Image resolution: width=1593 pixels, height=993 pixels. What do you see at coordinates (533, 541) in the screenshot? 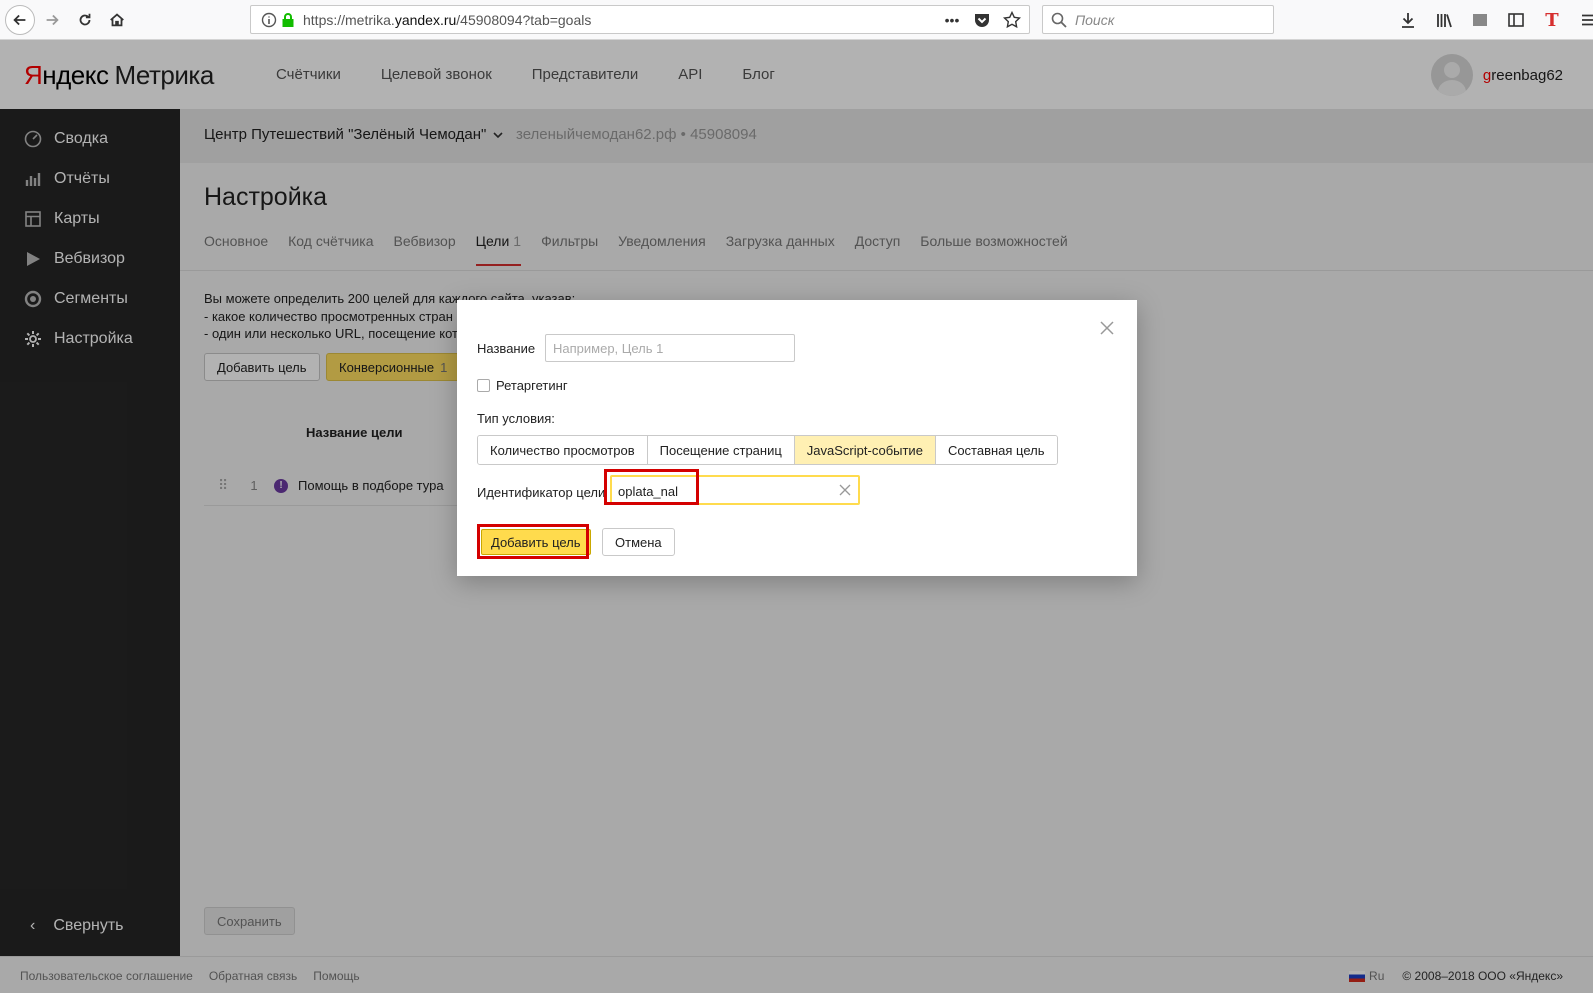
I see `add-button-highlight-frame` at bounding box center [533, 541].